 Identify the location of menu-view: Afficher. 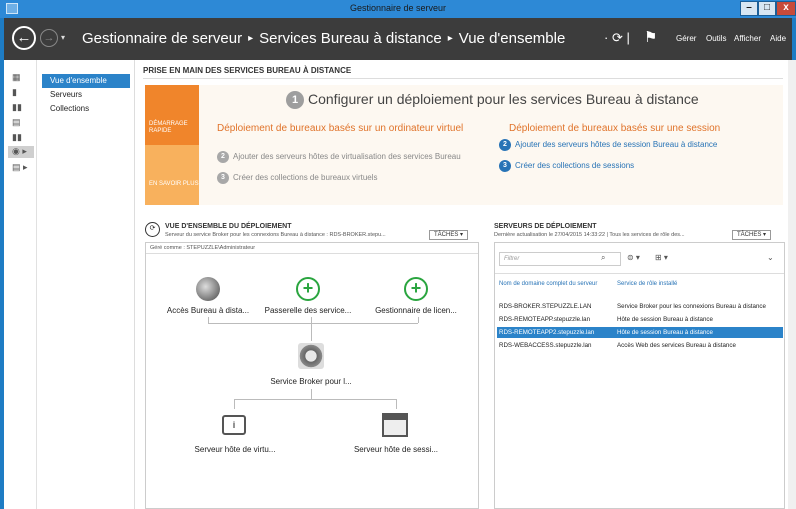
(747, 38).